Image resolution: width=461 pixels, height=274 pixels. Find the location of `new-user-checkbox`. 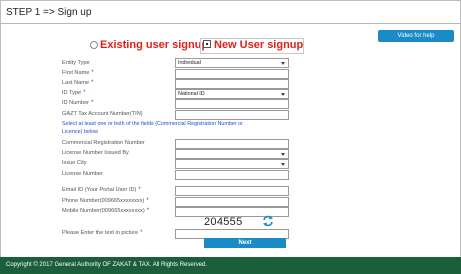

new-user-checkbox is located at coordinates (207, 44).